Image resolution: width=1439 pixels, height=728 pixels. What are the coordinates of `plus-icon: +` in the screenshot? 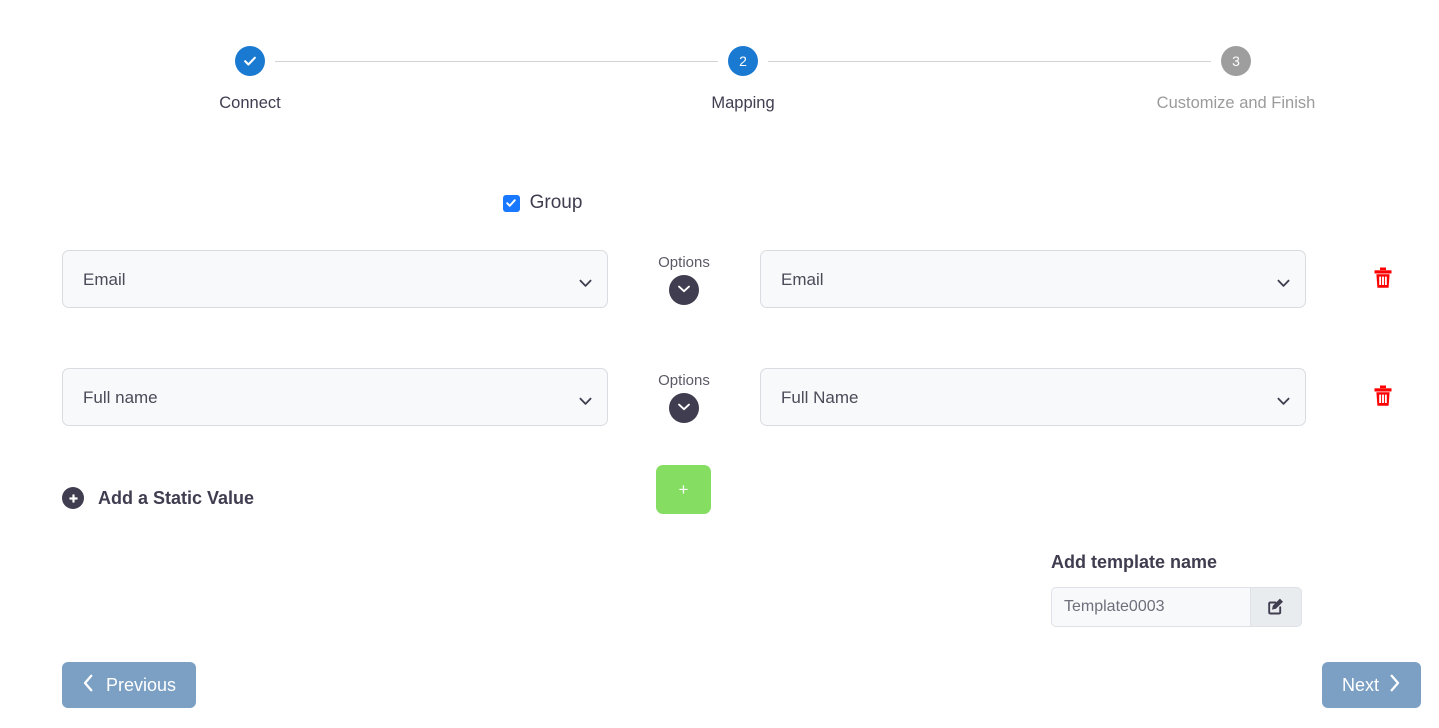 It's located at (683, 489).